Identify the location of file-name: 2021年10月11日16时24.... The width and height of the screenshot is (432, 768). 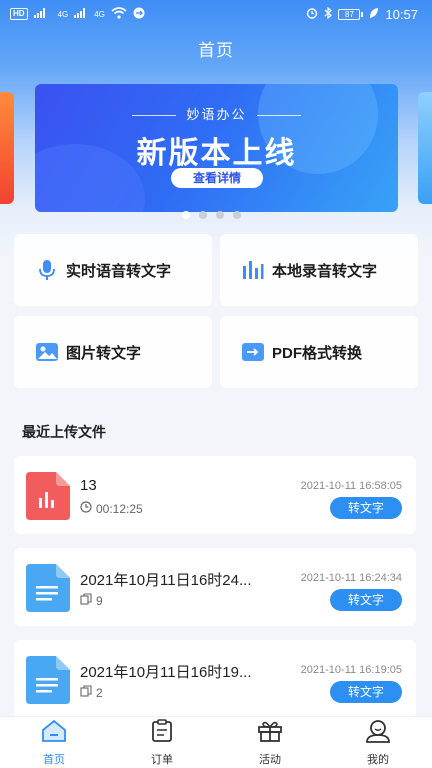
(166, 580).